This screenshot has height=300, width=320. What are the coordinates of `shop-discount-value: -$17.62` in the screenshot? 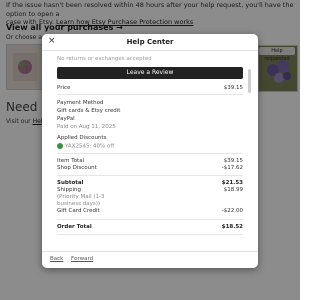 It's located at (232, 168).